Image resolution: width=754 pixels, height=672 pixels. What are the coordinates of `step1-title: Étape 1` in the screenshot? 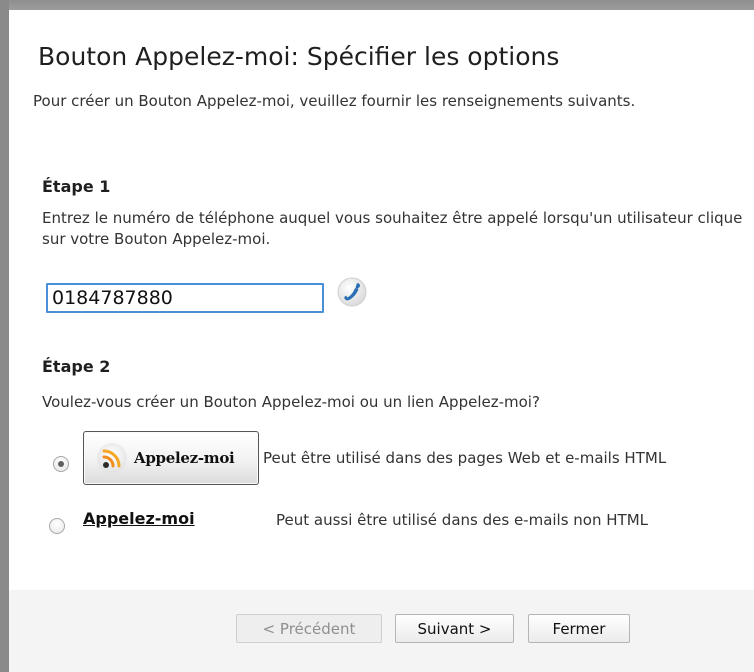 It's located at (76, 186).